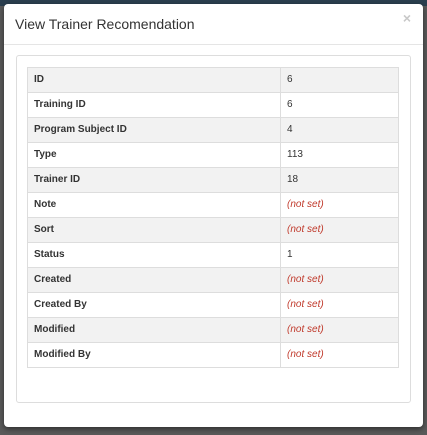 This screenshot has width=427, height=435. What do you see at coordinates (339, 180) in the screenshot?
I see `row-value: 18` at bounding box center [339, 180].